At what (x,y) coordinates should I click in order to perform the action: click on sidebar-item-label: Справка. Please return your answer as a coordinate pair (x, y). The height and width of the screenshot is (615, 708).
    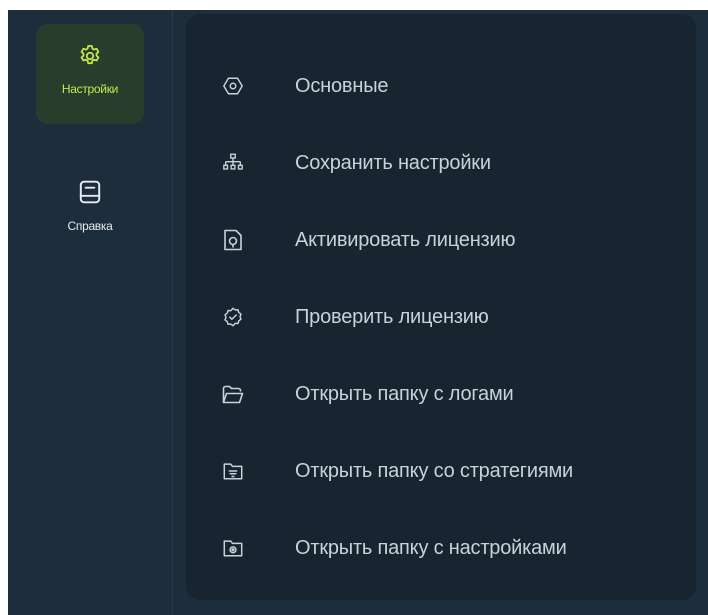
    Looking at the image, I should click on (90, 226).